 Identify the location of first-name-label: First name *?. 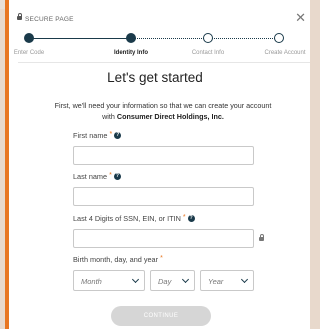
(97, 135).